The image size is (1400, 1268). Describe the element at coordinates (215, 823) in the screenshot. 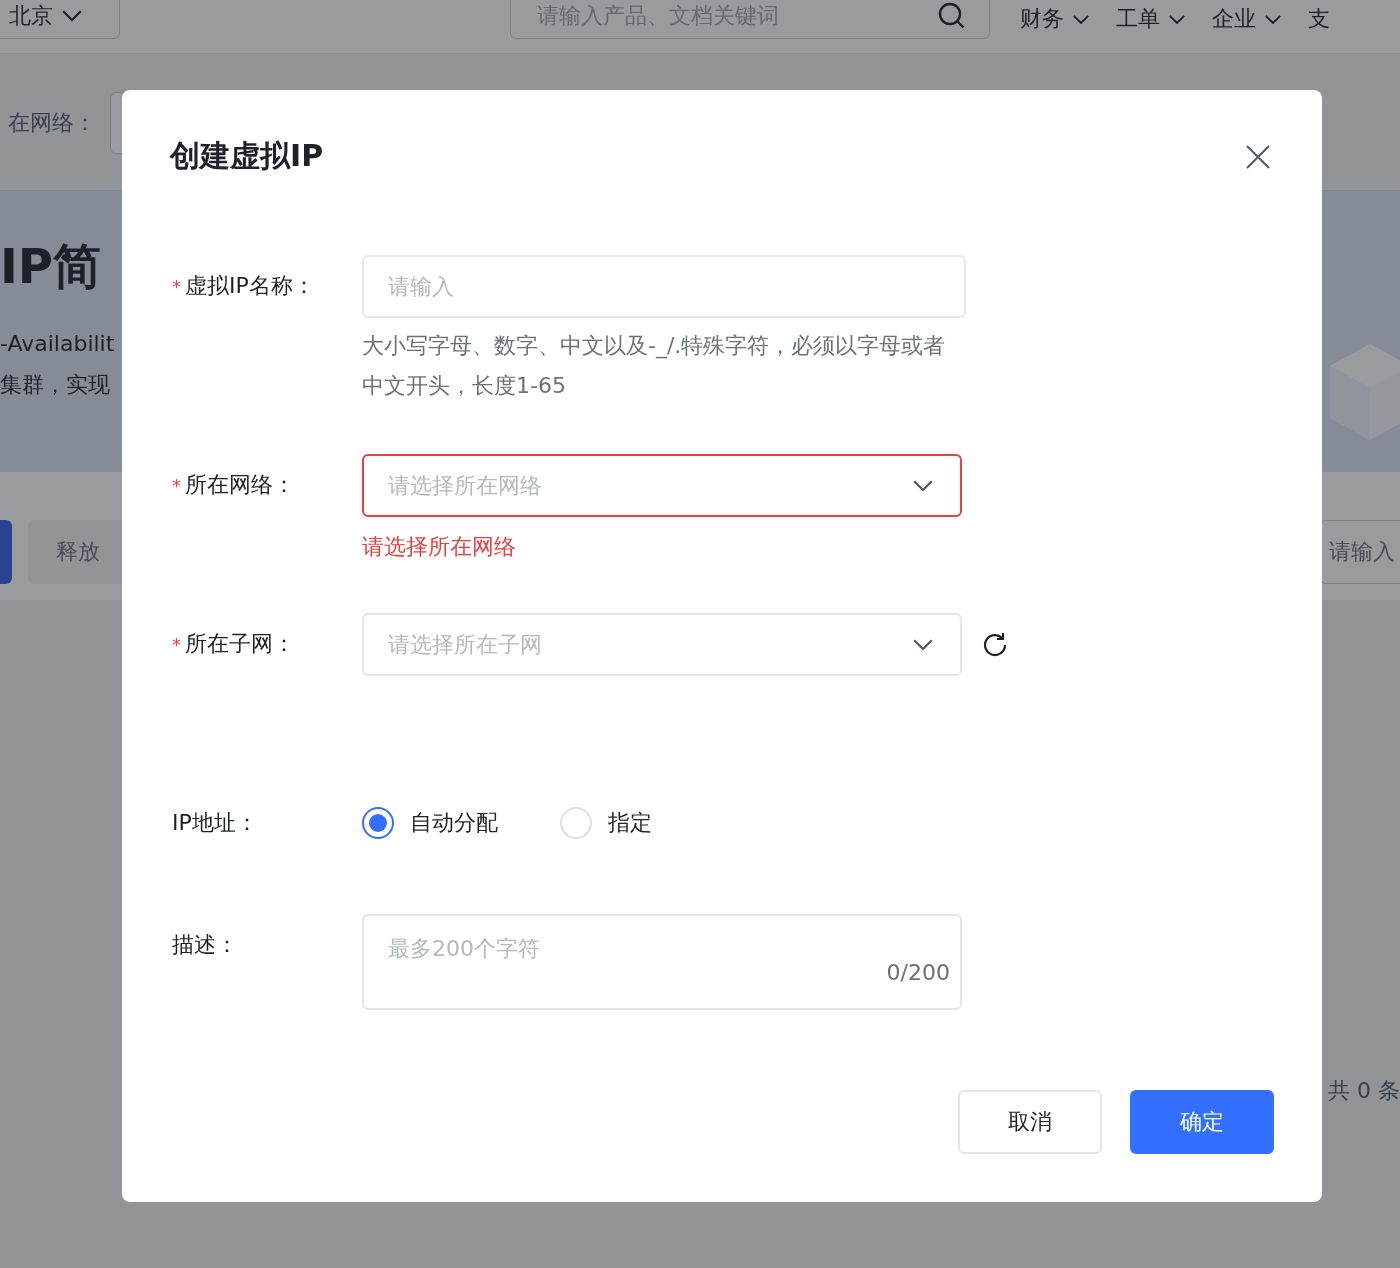

I see `field-label: IP地址：` at that location.